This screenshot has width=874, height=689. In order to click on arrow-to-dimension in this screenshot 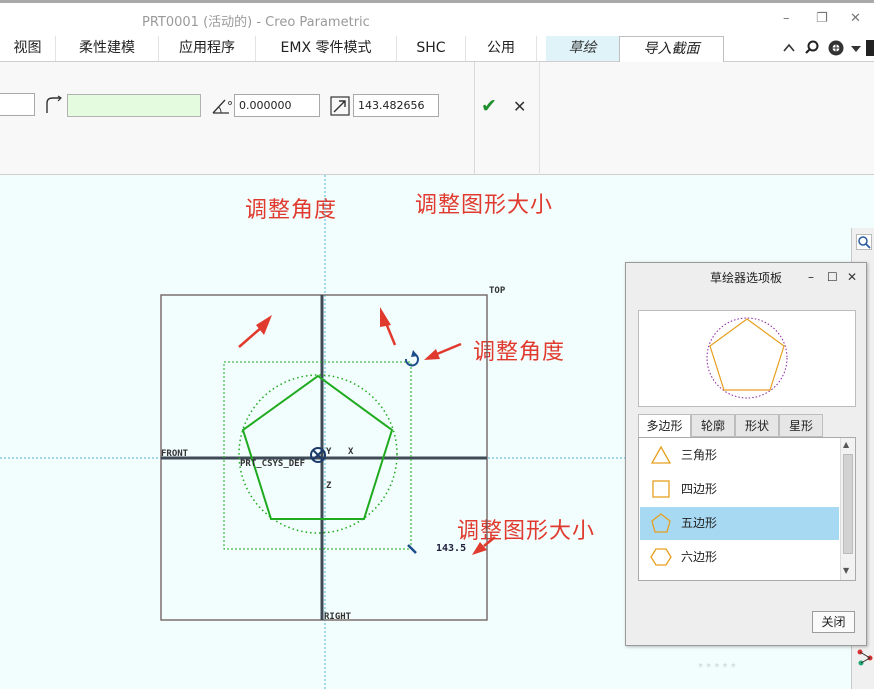, I will do `click(484, 545)`.